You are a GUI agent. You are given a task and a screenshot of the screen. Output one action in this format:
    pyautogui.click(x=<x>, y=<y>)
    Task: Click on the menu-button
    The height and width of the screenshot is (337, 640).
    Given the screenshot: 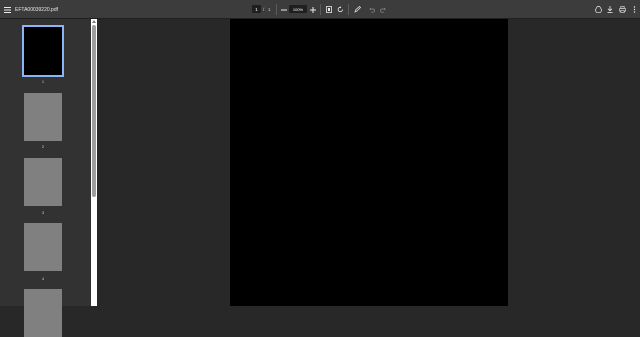 What is the action you would take?
    pyautogui.click(x=7, y=9)
    